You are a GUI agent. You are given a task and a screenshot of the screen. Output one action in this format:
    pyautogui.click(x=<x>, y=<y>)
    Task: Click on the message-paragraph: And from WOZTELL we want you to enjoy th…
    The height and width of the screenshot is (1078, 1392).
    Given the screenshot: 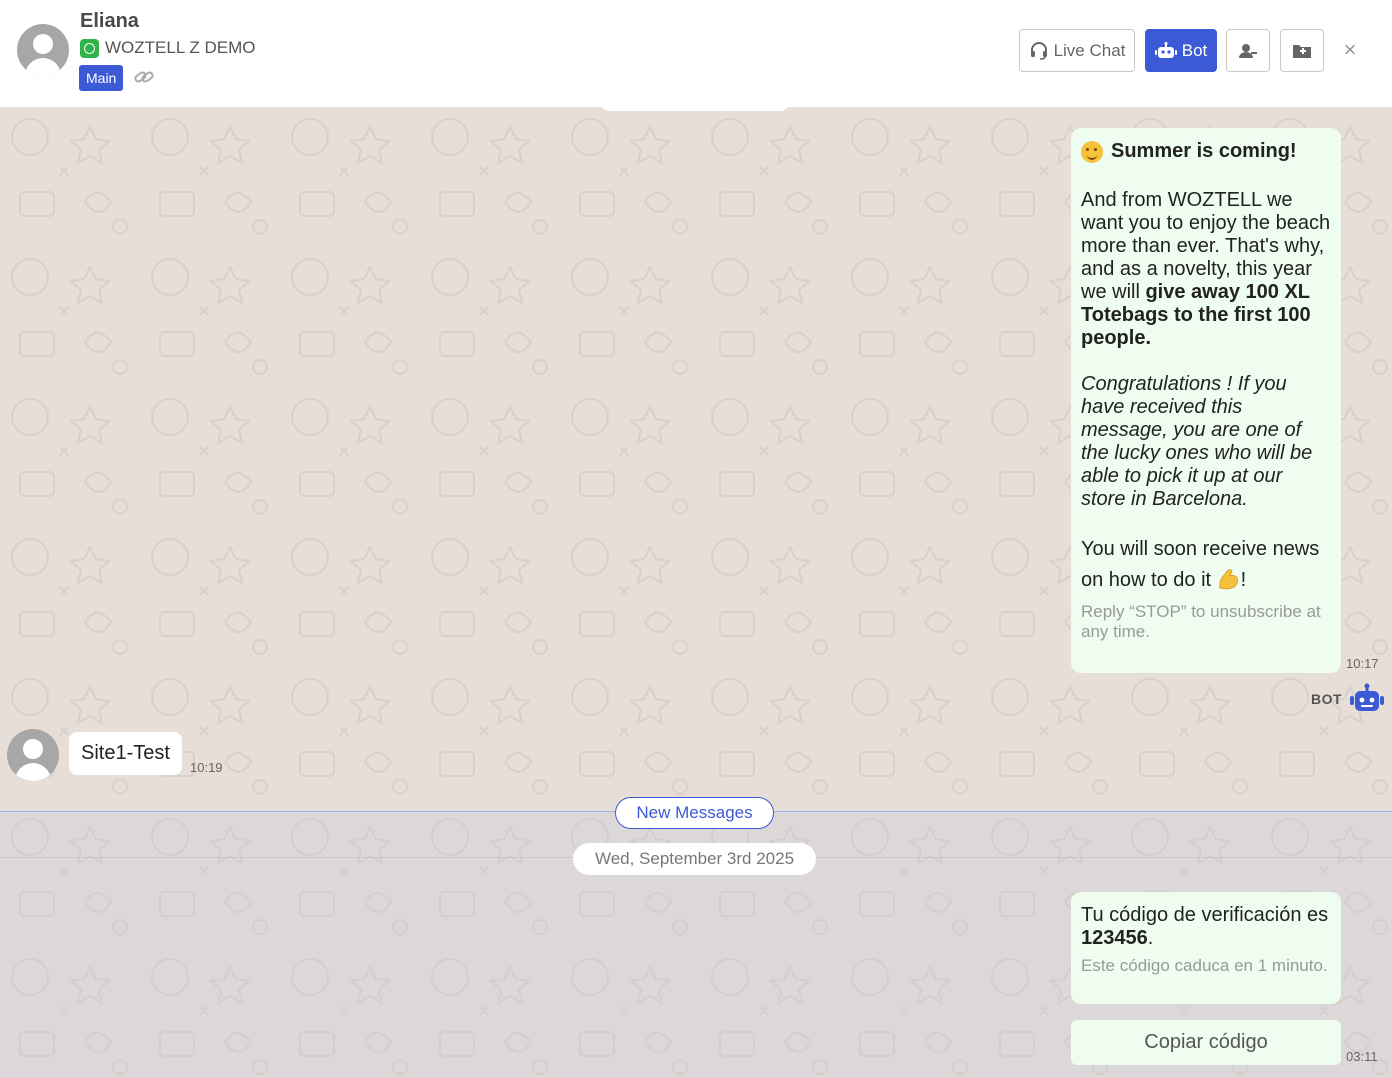 What is the action you would take?
    pyautogui.click(x=1206, y=269)
    